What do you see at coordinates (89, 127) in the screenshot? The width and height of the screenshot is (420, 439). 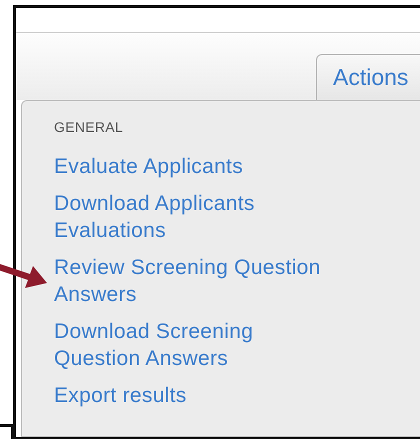 I see `menu-heading: GENERAL` at bounding box center [89, 127].